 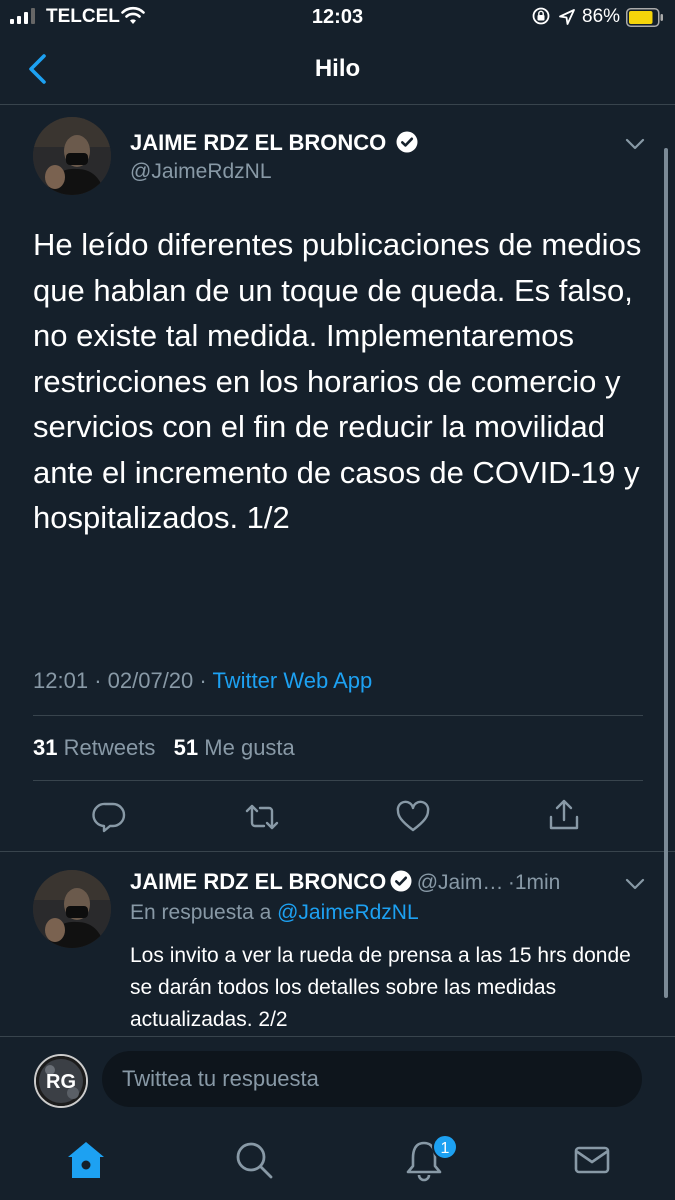 I want to click on reply-options-chevron-icon, so click(x=635, y=884).